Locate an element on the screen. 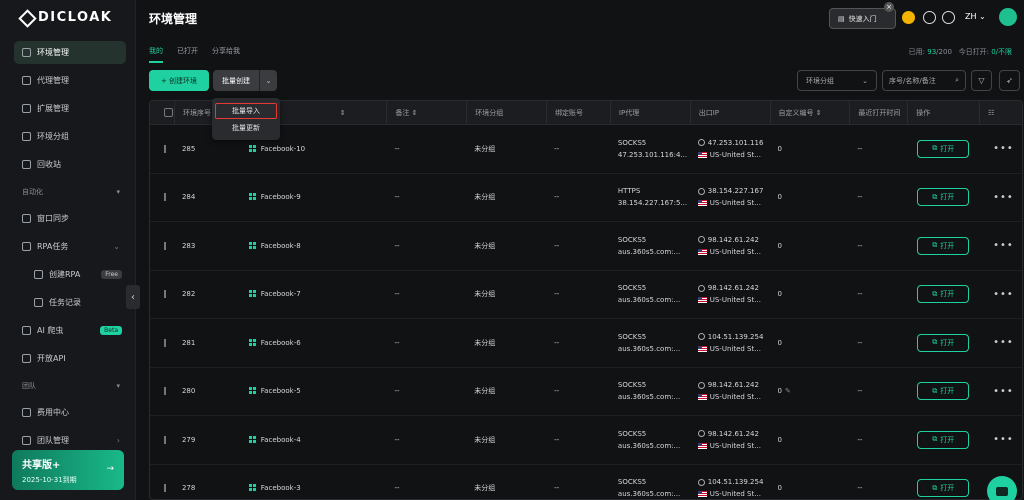 This screenshot has height=500, width=1024. cell-id: 280 is located at coordinates (188, 391).